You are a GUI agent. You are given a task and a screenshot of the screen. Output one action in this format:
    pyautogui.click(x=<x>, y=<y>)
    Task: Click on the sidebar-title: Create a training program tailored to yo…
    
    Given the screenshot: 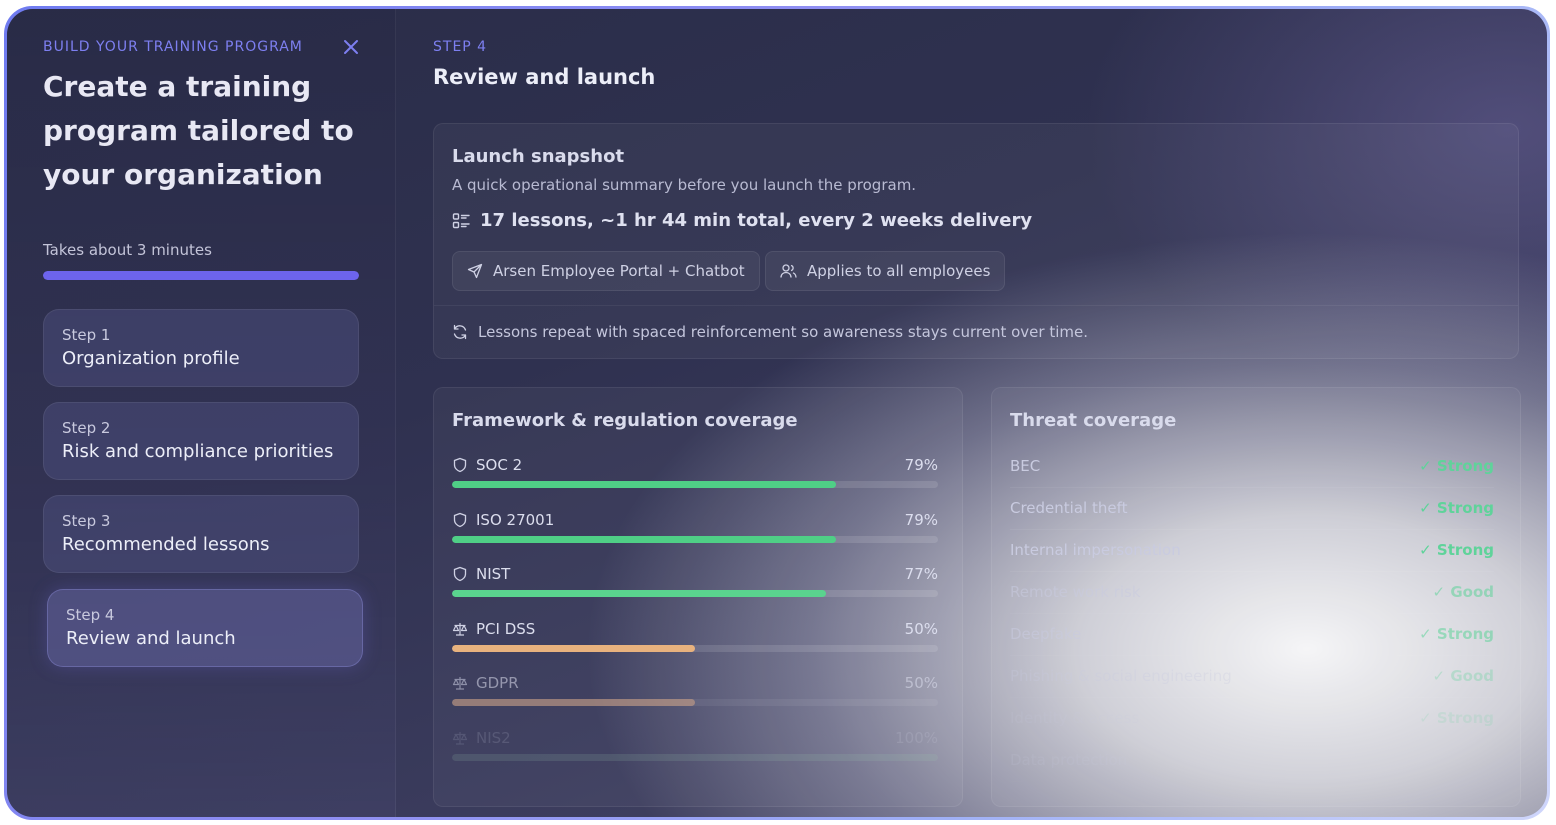 What is the action you would take?
    pyautogui.click(x=198, y=130)
    